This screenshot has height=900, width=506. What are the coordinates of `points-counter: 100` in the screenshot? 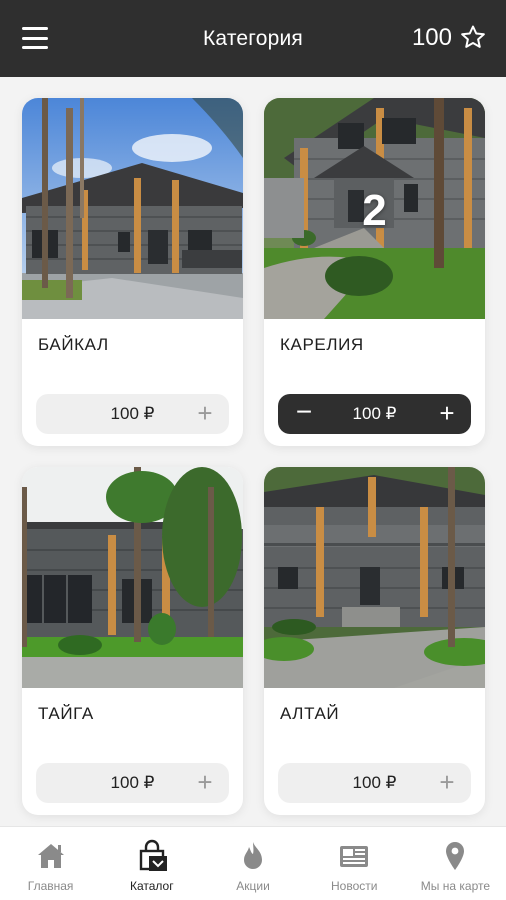 It's located at (450, 38).